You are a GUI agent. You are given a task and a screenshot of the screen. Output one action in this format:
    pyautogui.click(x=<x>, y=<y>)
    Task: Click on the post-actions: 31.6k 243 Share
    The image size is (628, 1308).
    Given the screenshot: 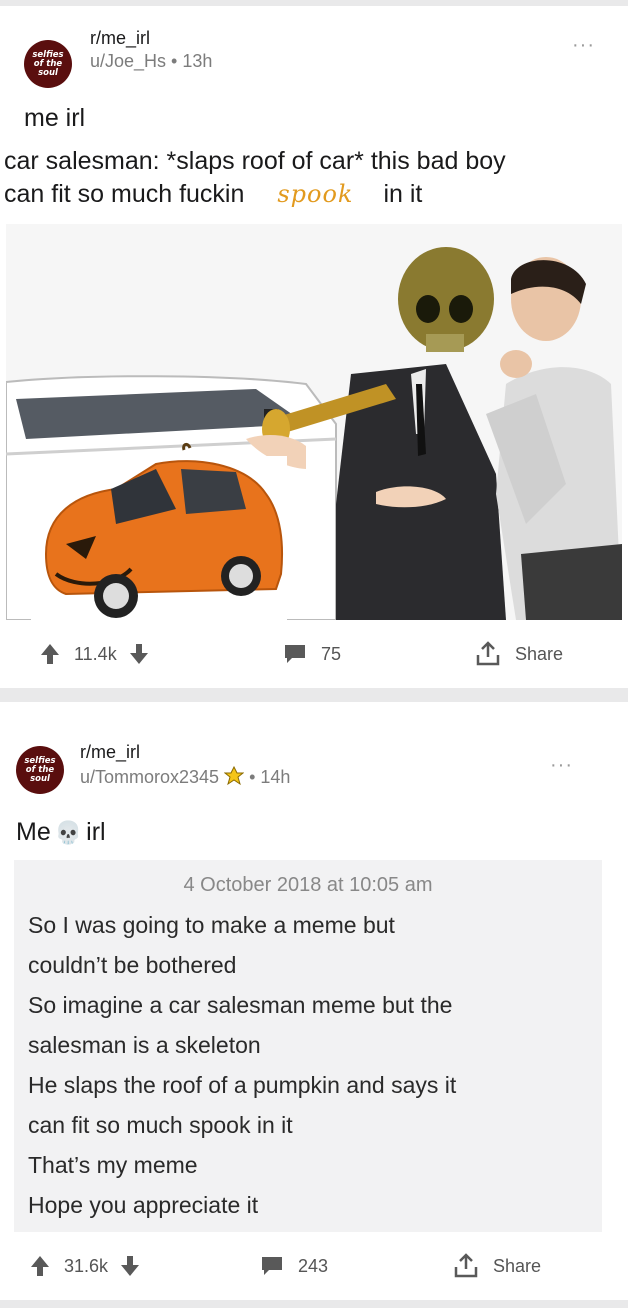 What is the action you would take?
    pyautogui.click(x=314, y=1266)
    